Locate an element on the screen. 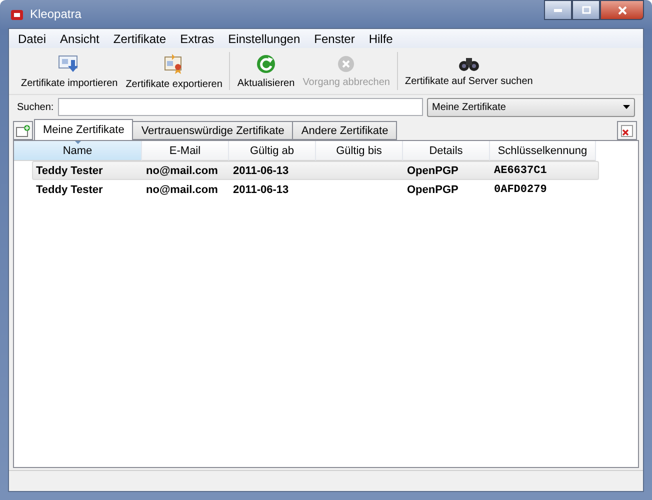 The width and height of the screenshot is (652, 500). close-button is located at coordinates (622, 10).